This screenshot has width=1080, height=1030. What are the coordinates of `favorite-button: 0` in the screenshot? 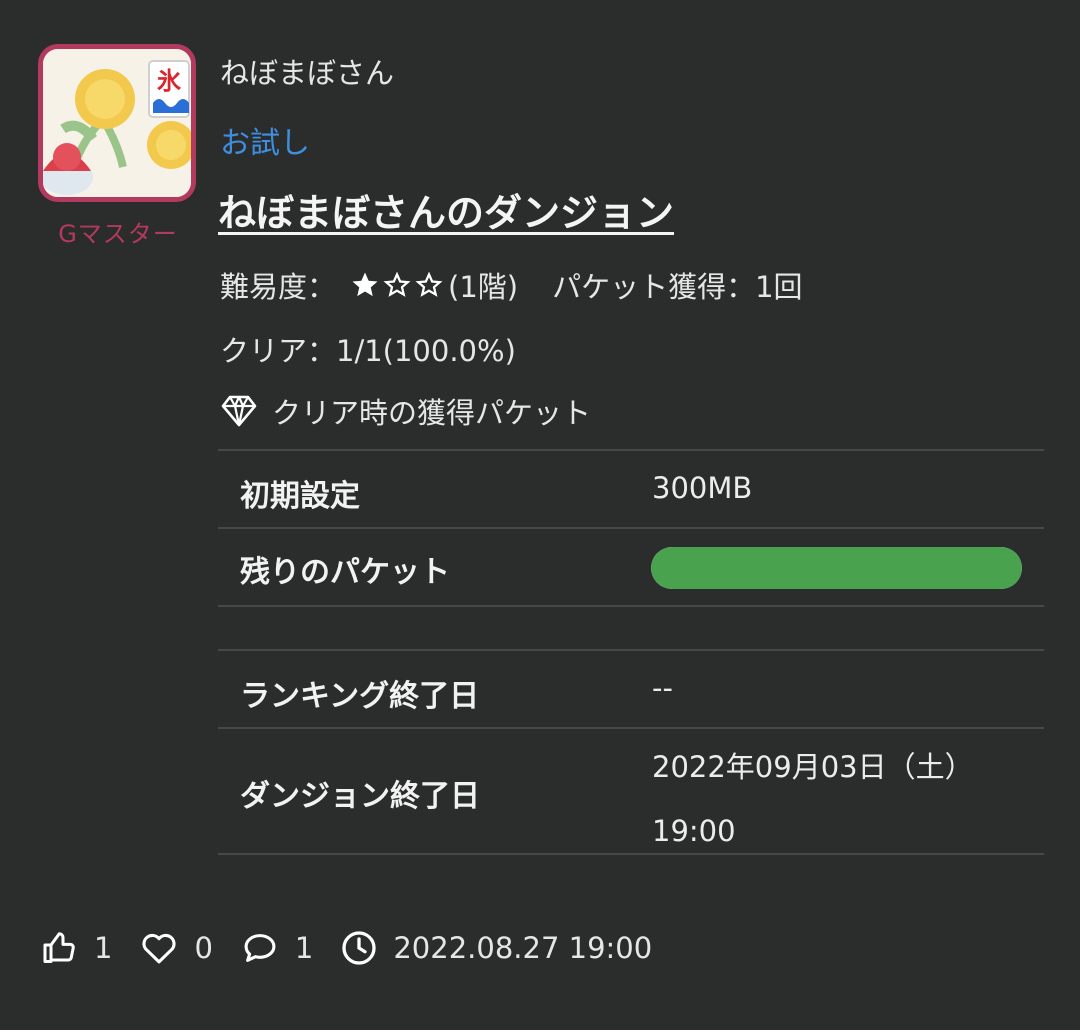 It's located at (176, 948).